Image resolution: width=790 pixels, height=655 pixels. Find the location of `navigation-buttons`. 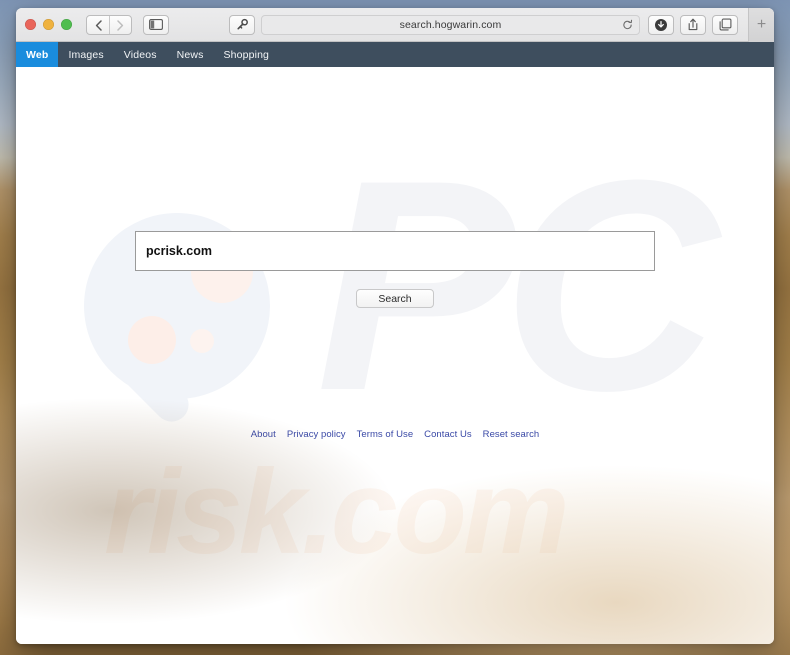

navigation-buttons is located at coordinates (109, 24).